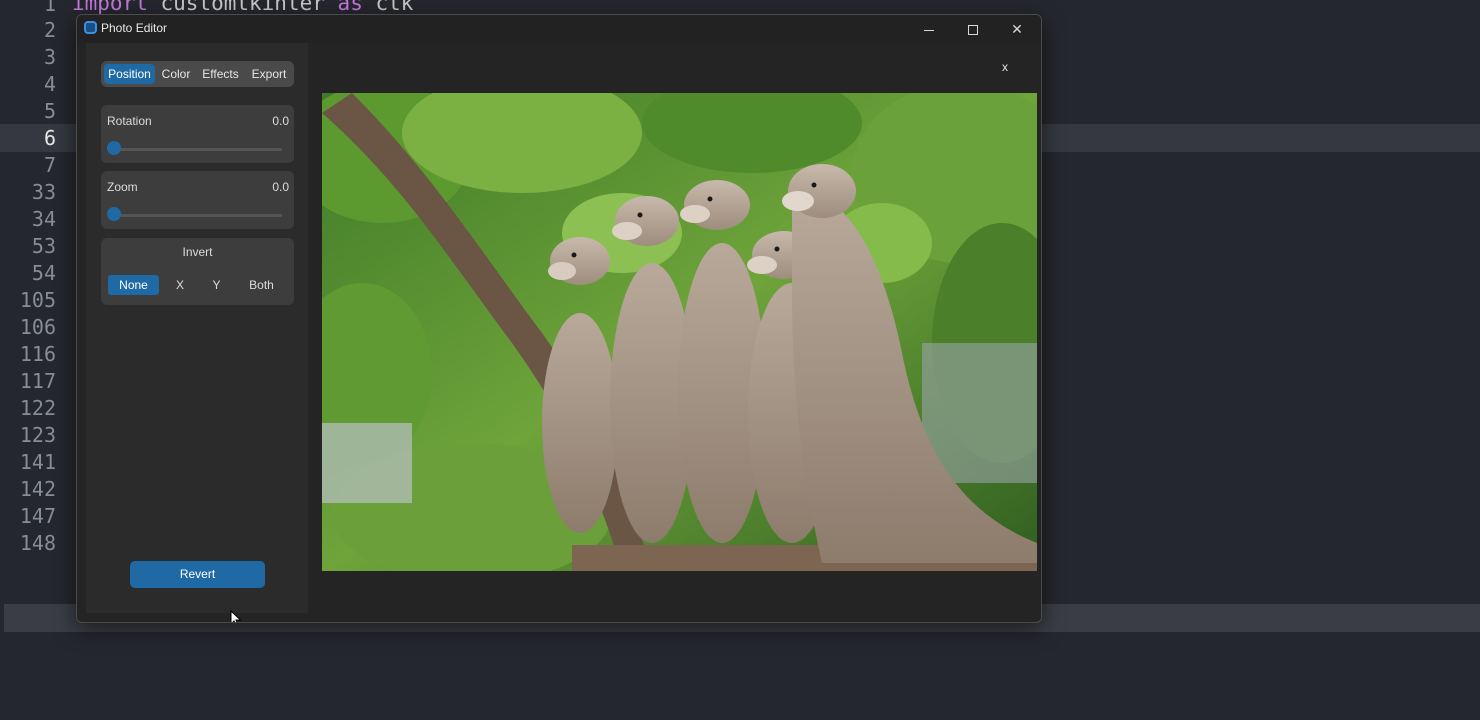 The image size is (1480, 720). I want to click on minimize-button, so click(929, 29).